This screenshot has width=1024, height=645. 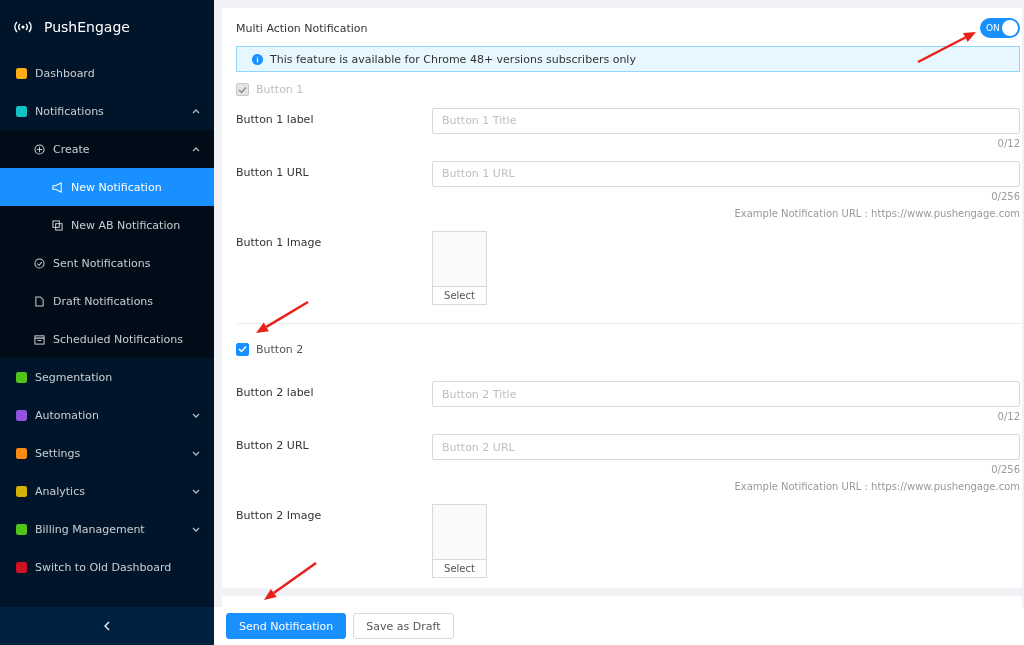 I want to click on document-icon, so click(x=39, y=301).